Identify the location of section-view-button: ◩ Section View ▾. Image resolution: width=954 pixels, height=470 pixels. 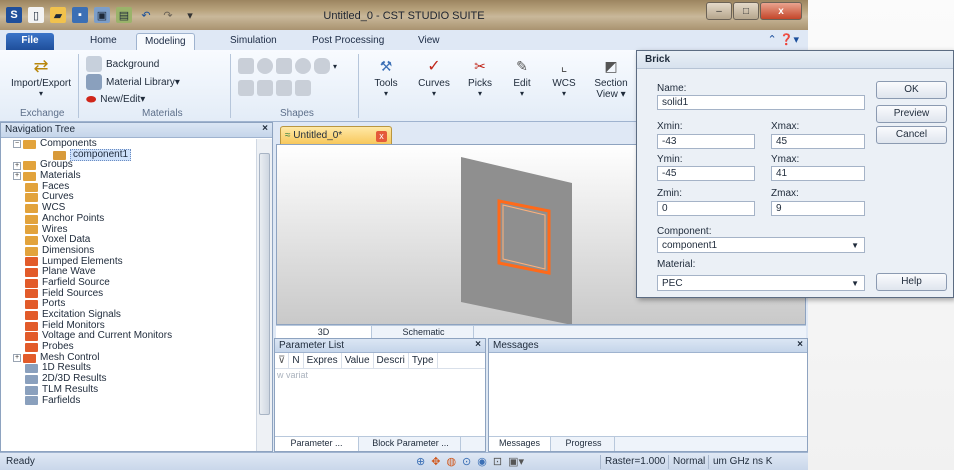
(611, 77).